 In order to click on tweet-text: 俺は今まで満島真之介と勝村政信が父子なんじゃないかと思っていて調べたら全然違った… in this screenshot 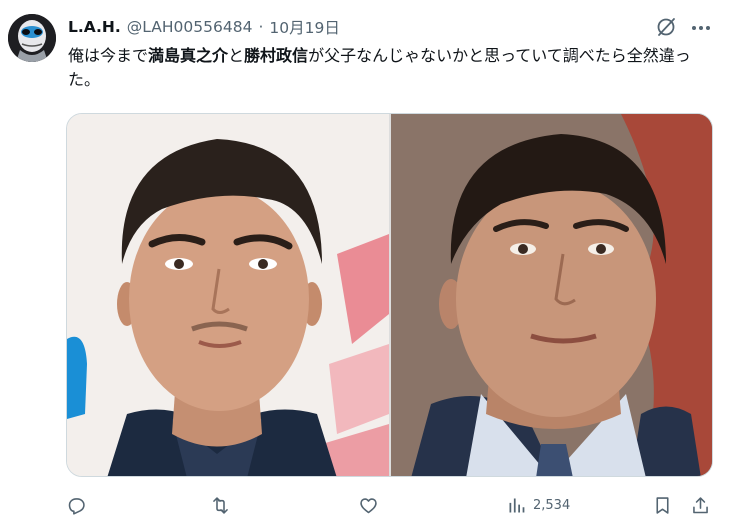, I will do `click(393, 68)`.